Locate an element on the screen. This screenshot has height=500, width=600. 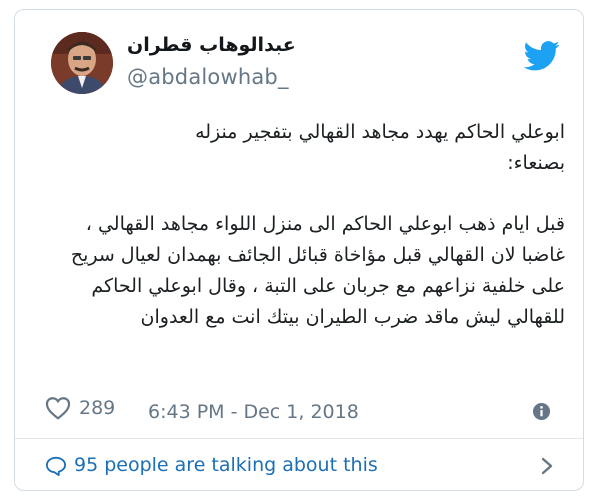
conversation-link: 95 people are talking about this is located at coordinates (299, 464).